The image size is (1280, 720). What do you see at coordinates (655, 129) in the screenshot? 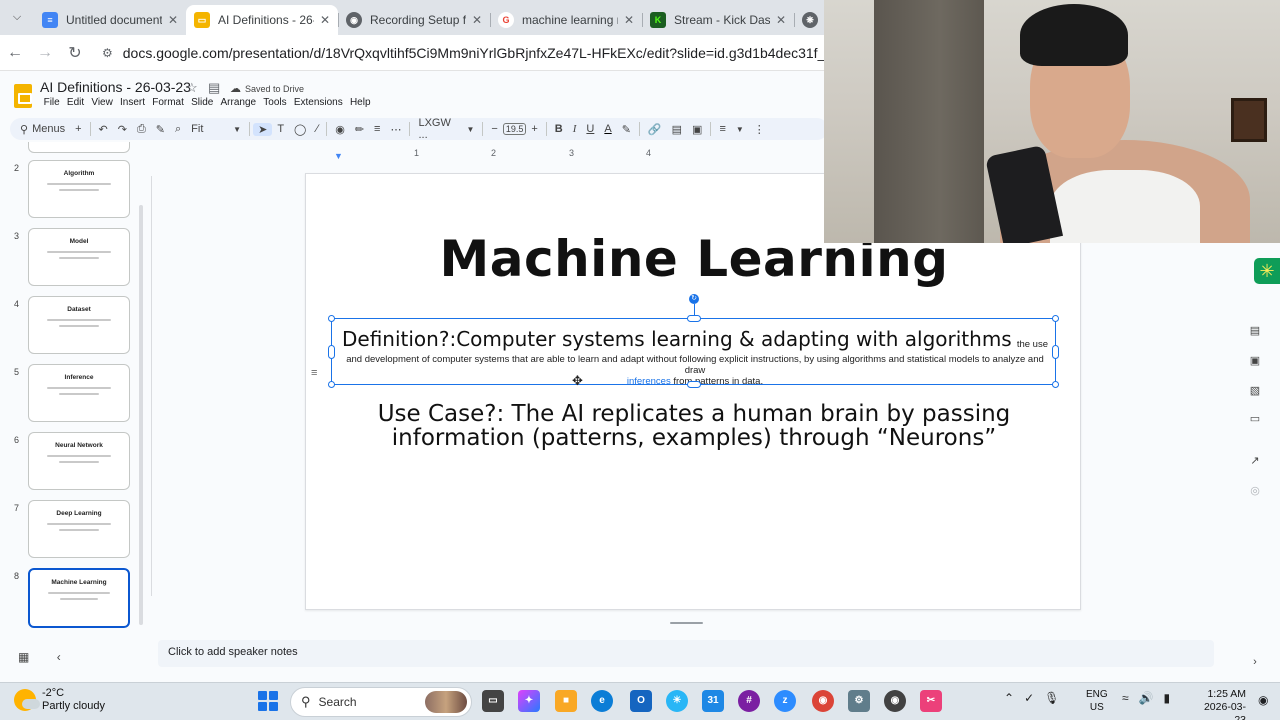
I see `link-icon: 🔗` at bounding box center [655, 129].